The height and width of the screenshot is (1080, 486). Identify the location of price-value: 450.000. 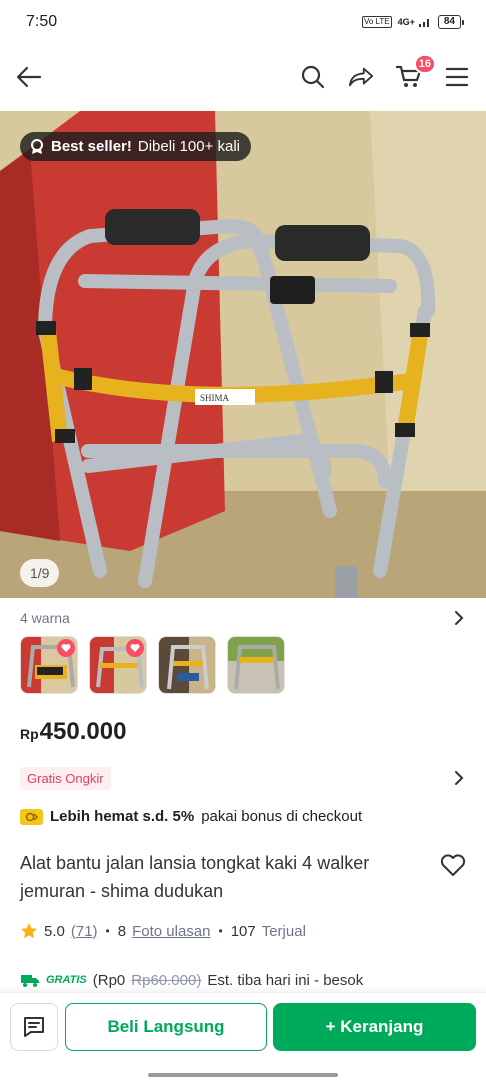
(83, 731).